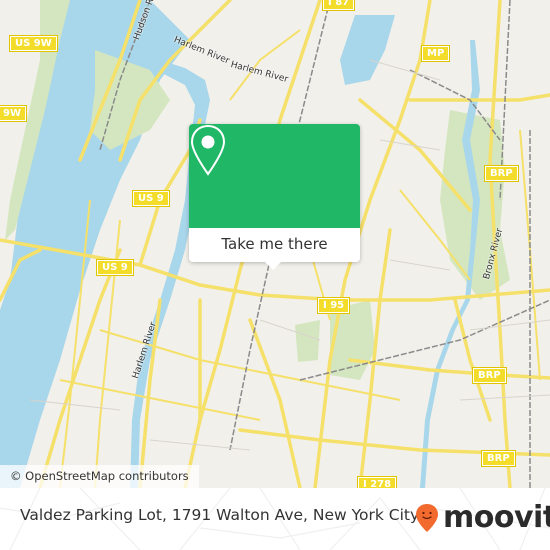  I want to click on moovit-wordmark: moovit, so click(496, 517).